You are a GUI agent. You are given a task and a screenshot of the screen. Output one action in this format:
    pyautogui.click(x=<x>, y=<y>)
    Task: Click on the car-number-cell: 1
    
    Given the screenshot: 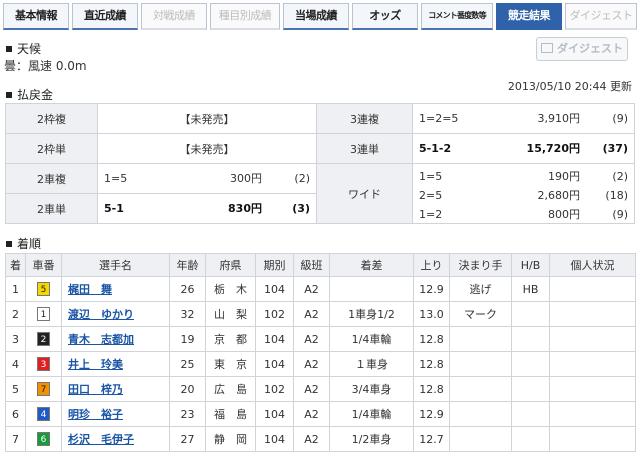 What is the action you would take?
    pyautogui.click(x=43, y=314)
    